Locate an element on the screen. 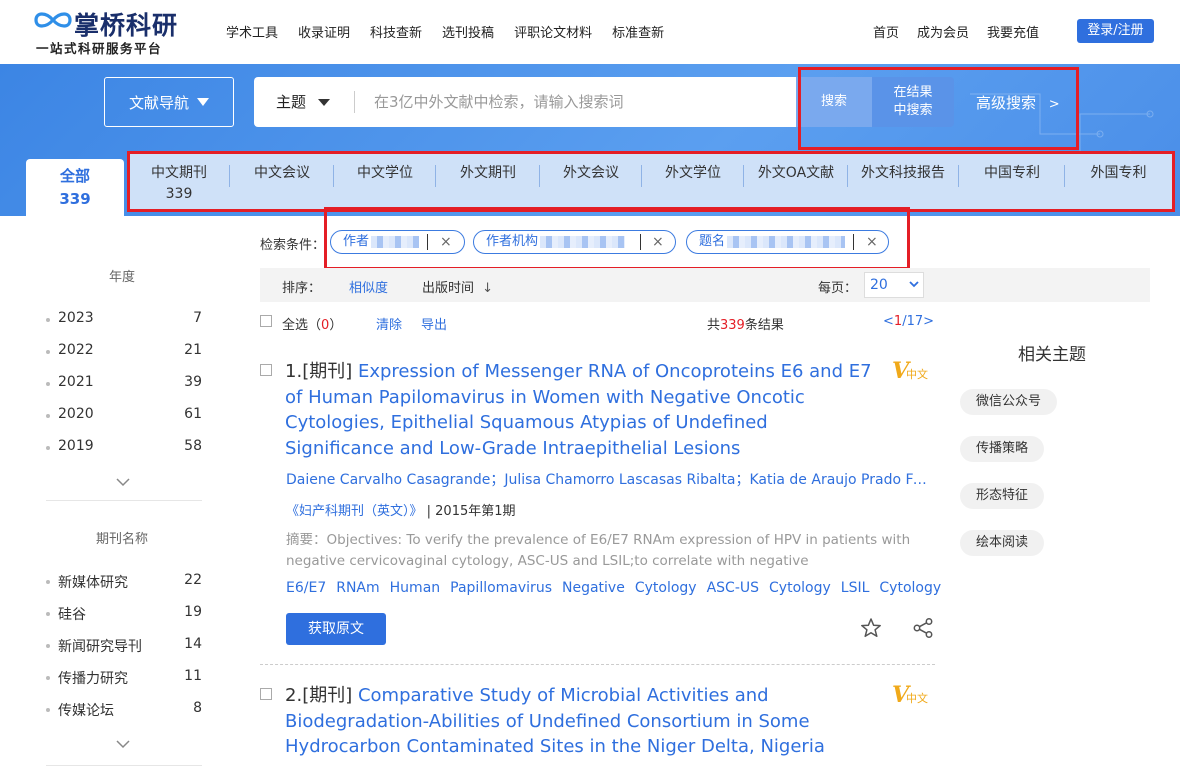 The image size is (1180, 770). keyword: LSIL is located at coordinates (855, 588).